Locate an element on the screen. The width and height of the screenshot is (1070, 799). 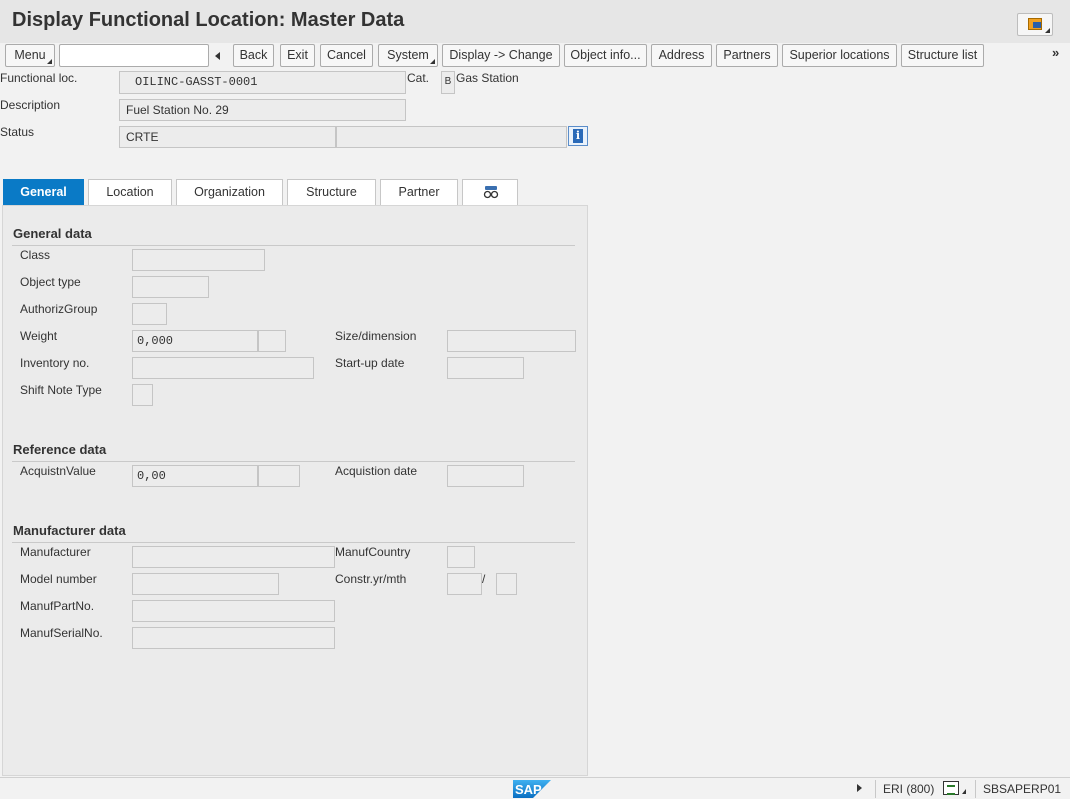
general-data-title: General data is located at coordinates (52, 233).